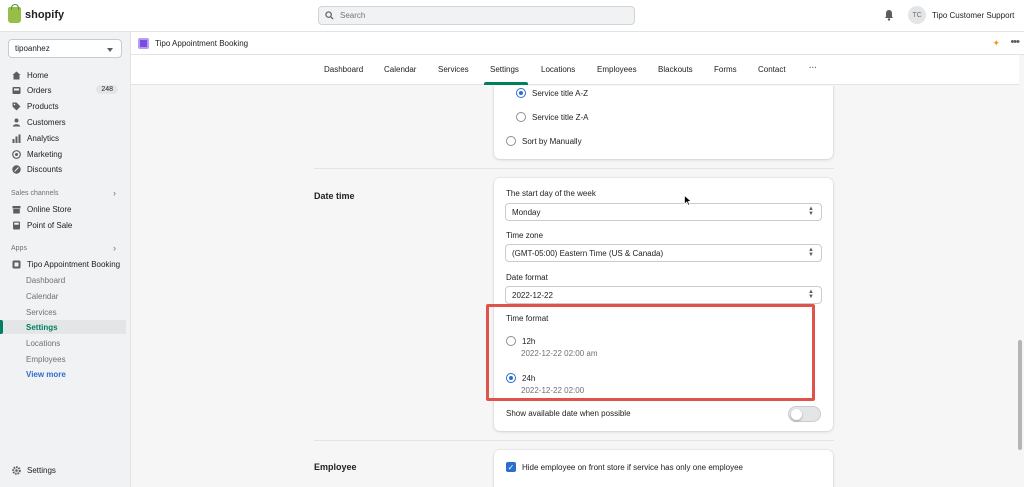  I want to click on shopify-bag-icon, so click(14, 13).